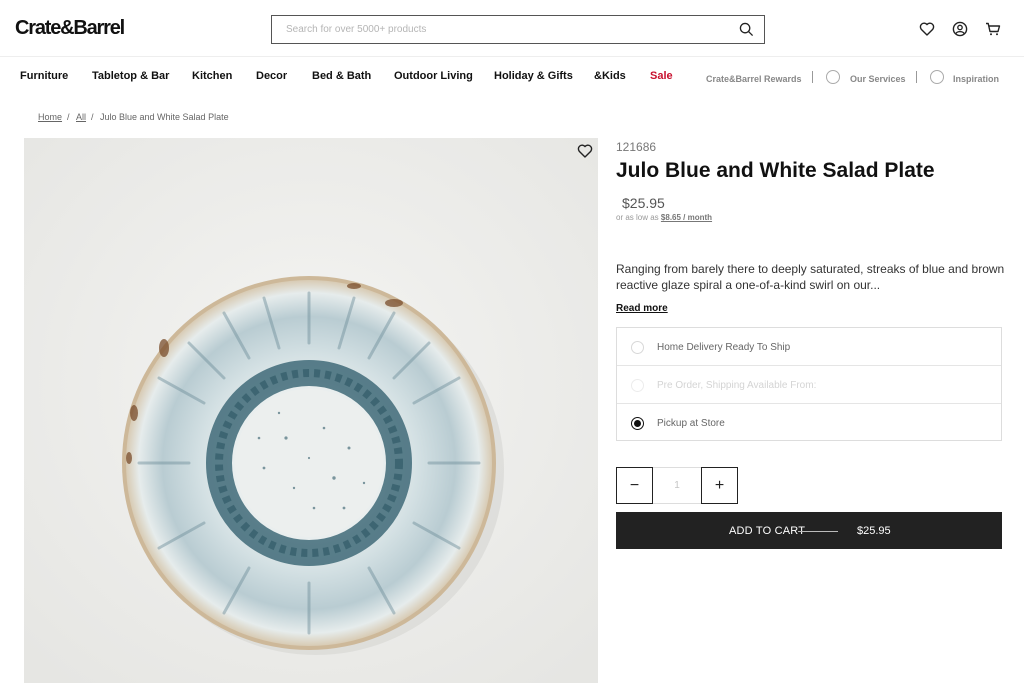 This screenshot has height=683, width=1024. Describe the element at coordinates (809, 347) in the screenshot. I see `option-home-delivery: Home Delivery Ready To Ship` at that location.